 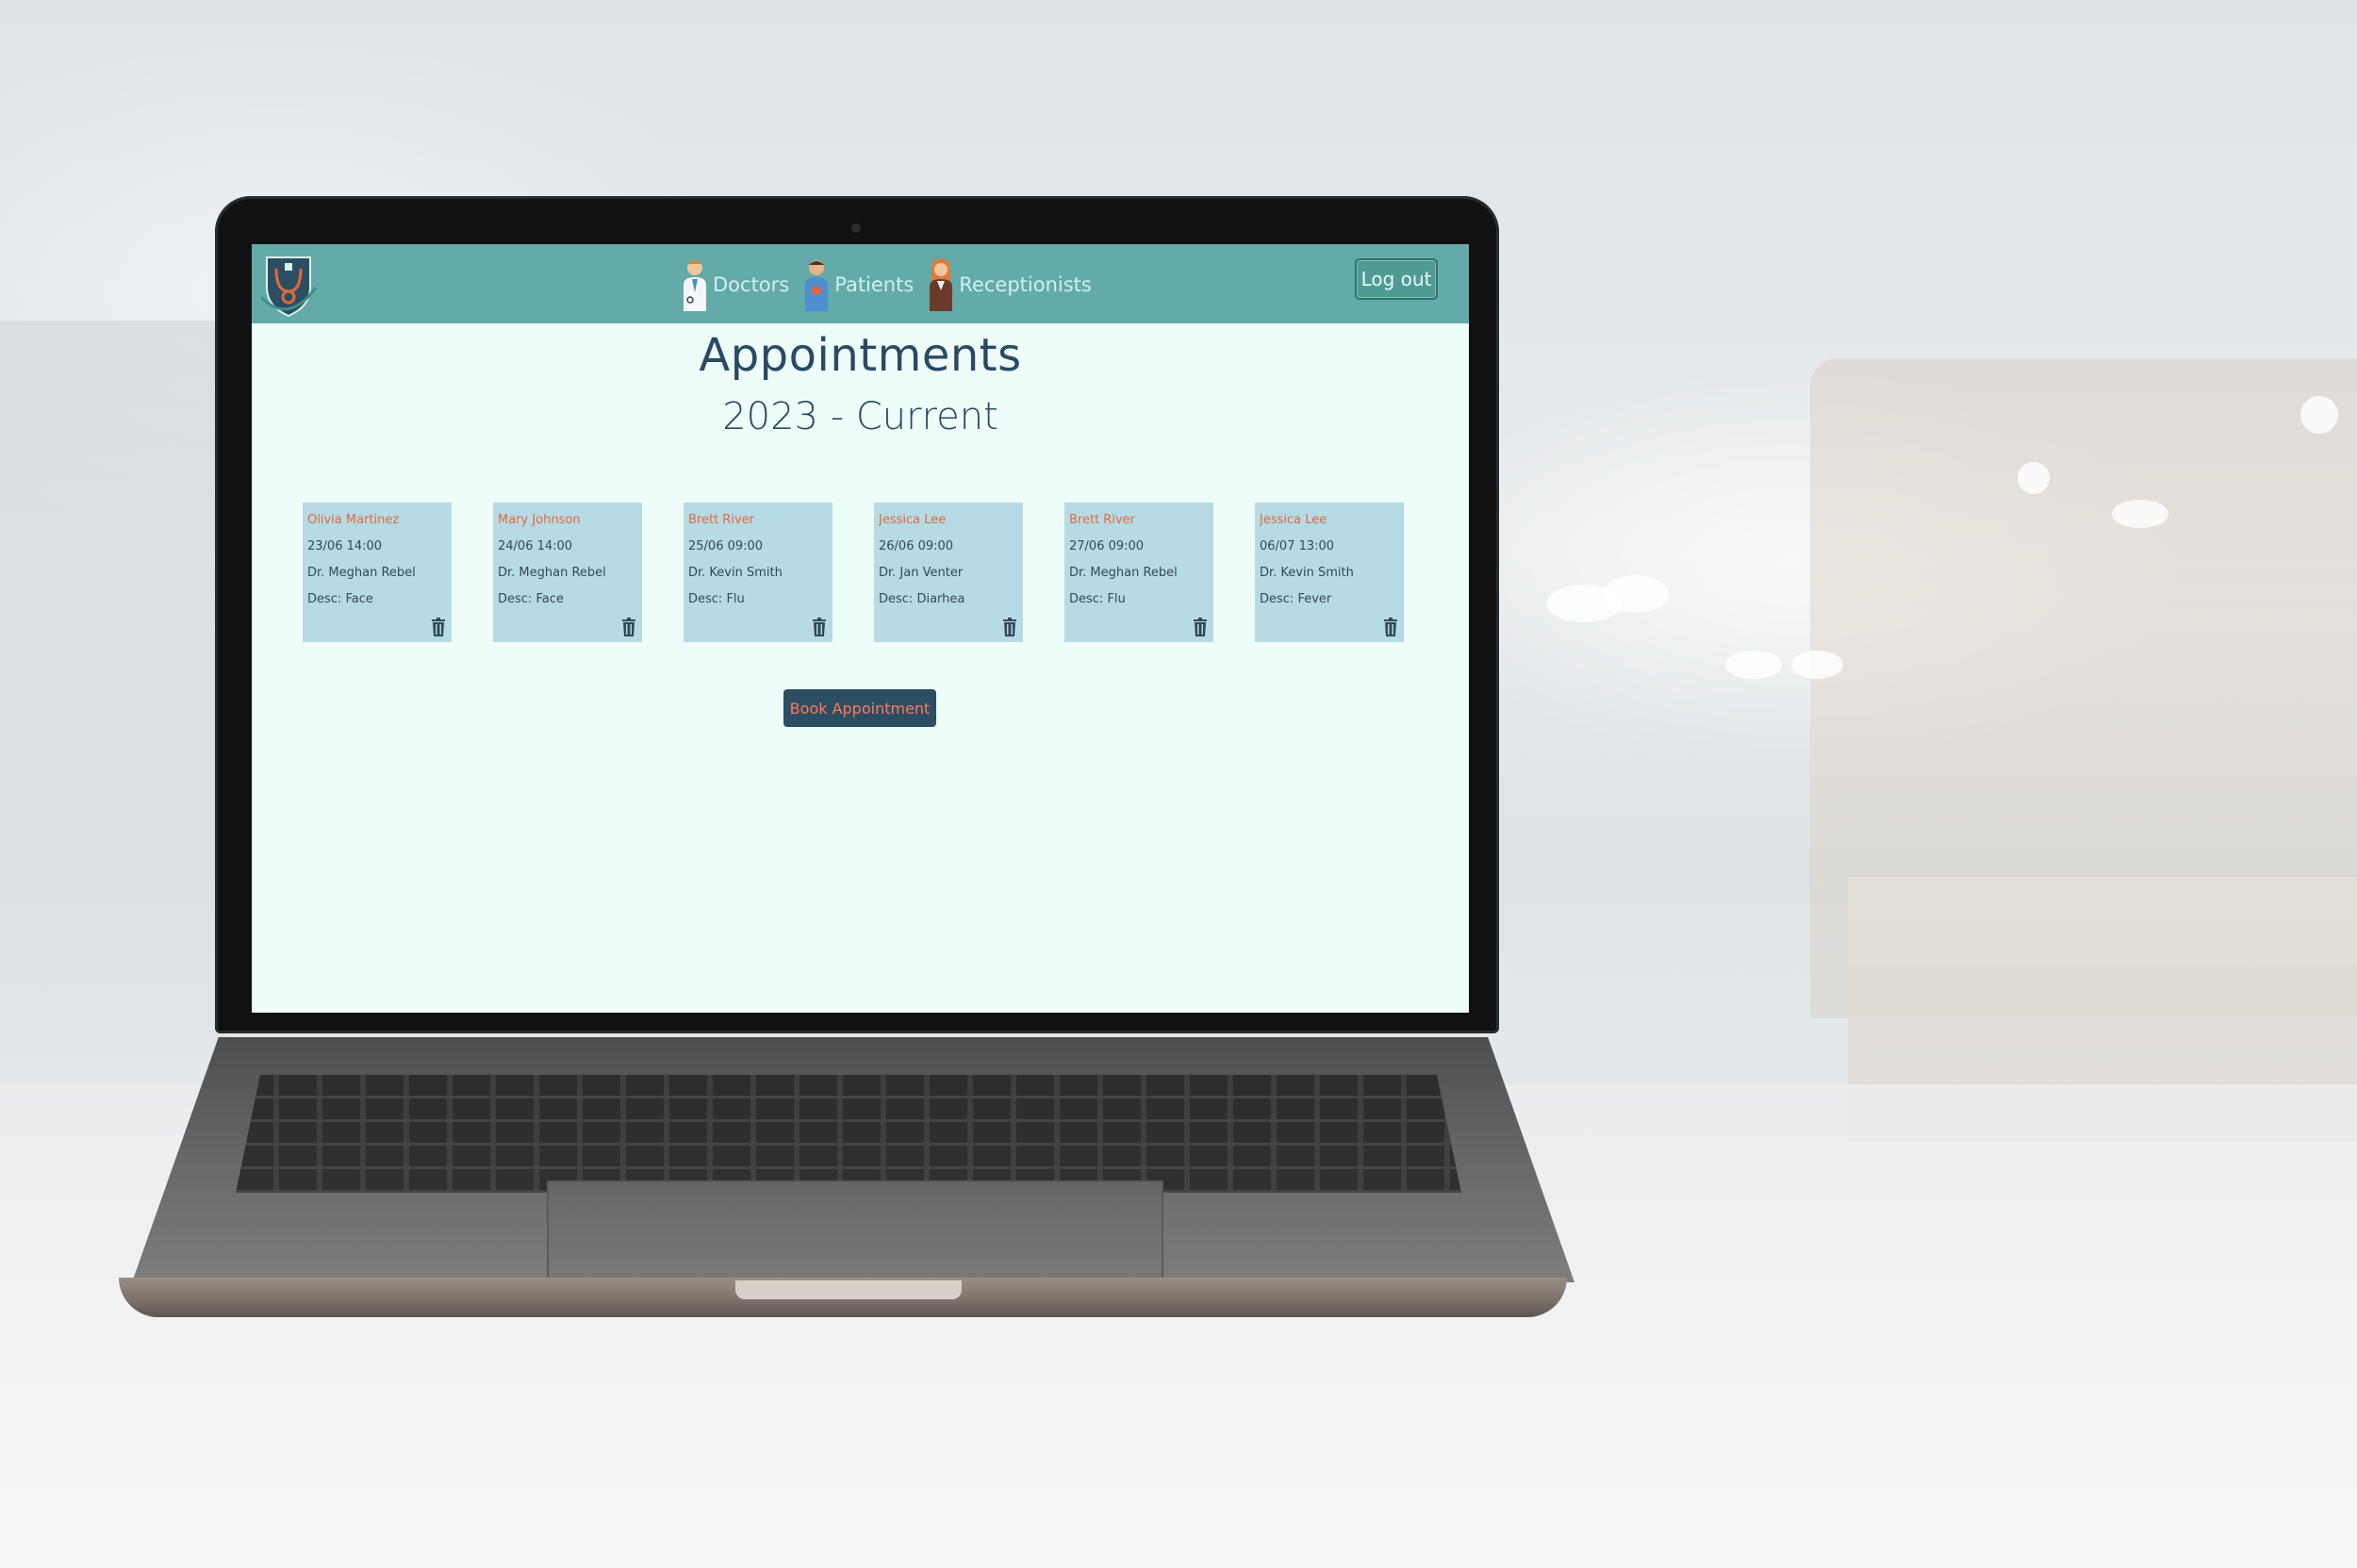 What do you see at coordinates (859, 708) in the screenshot?
I see `book-appointment-button: Book Appointment` at bounding box center [859, 708].